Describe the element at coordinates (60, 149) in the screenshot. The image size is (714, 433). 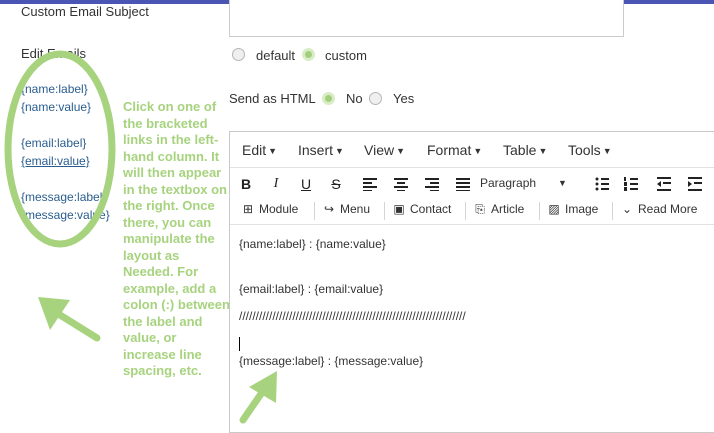
I see `highlight-ellipse` at that location.